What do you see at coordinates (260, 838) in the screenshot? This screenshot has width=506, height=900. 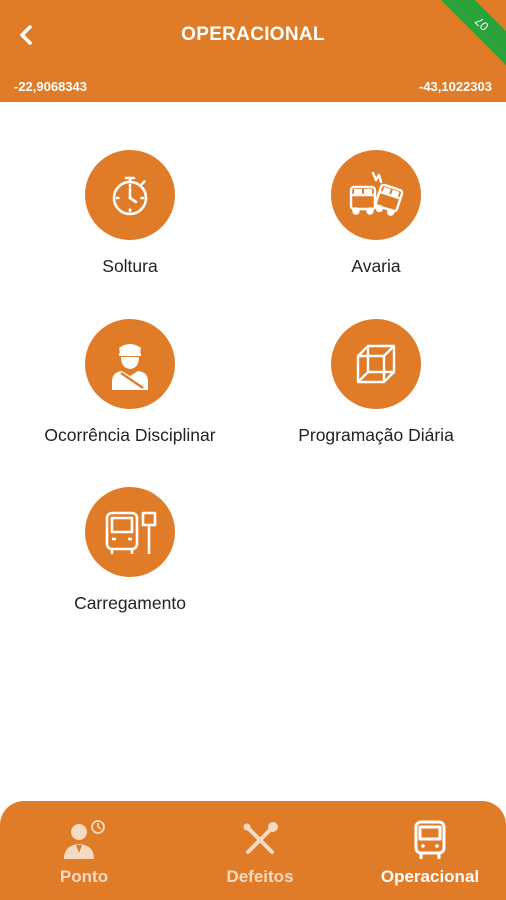 I see `tools-icon` at bounding box center [260, 838].